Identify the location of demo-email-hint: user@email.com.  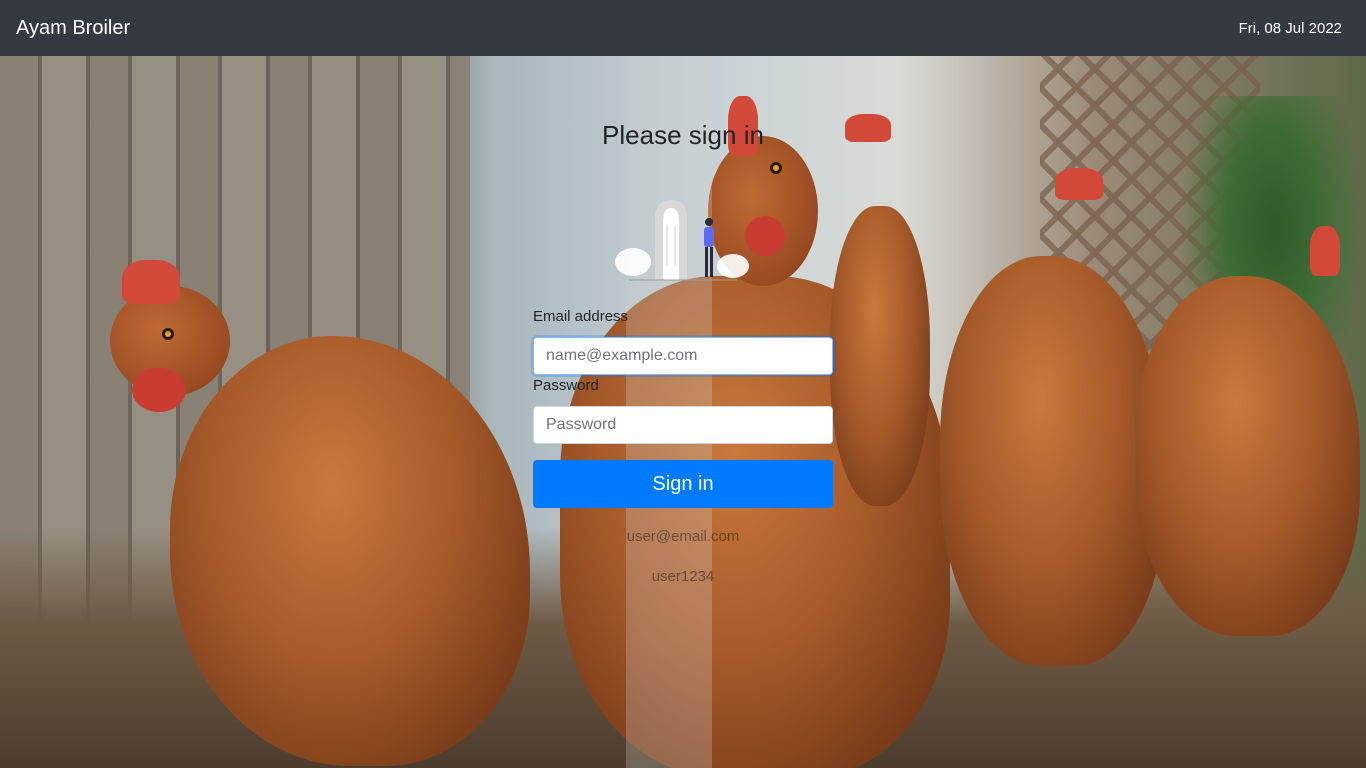
(683, 536).